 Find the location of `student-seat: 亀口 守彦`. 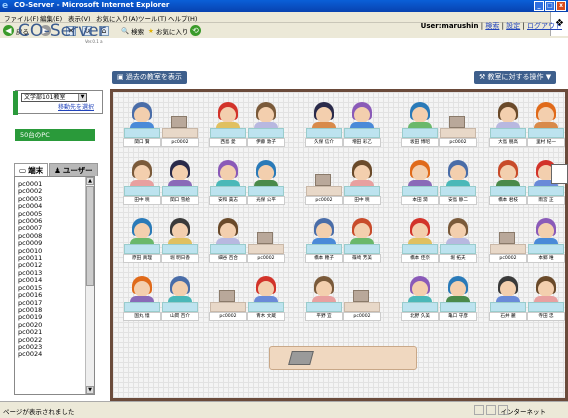

student-seat: 亀口 守彦 is located at coordinates (458, 296).